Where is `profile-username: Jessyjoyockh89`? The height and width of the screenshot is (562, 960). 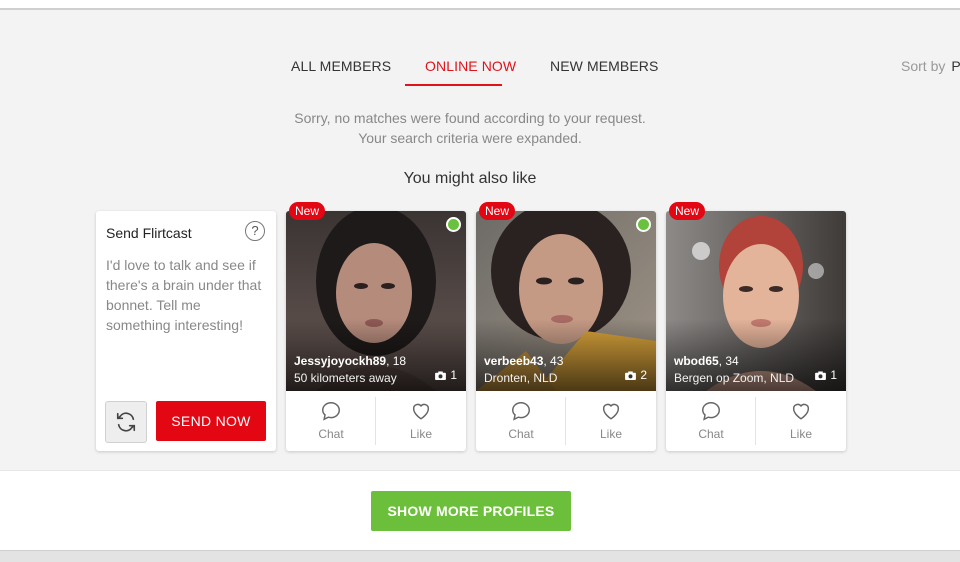 profile-username: Jessyjoyockh89 is located at coordinates (340, 361).